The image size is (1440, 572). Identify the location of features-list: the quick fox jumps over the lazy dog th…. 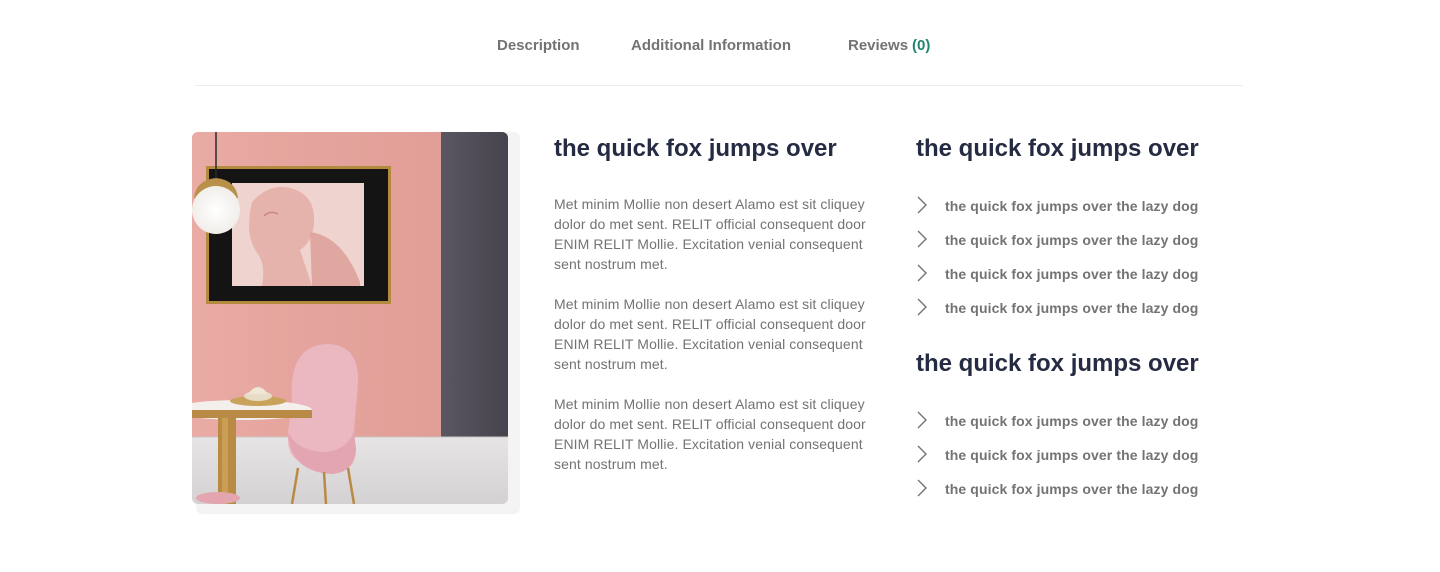
(1081, 257).